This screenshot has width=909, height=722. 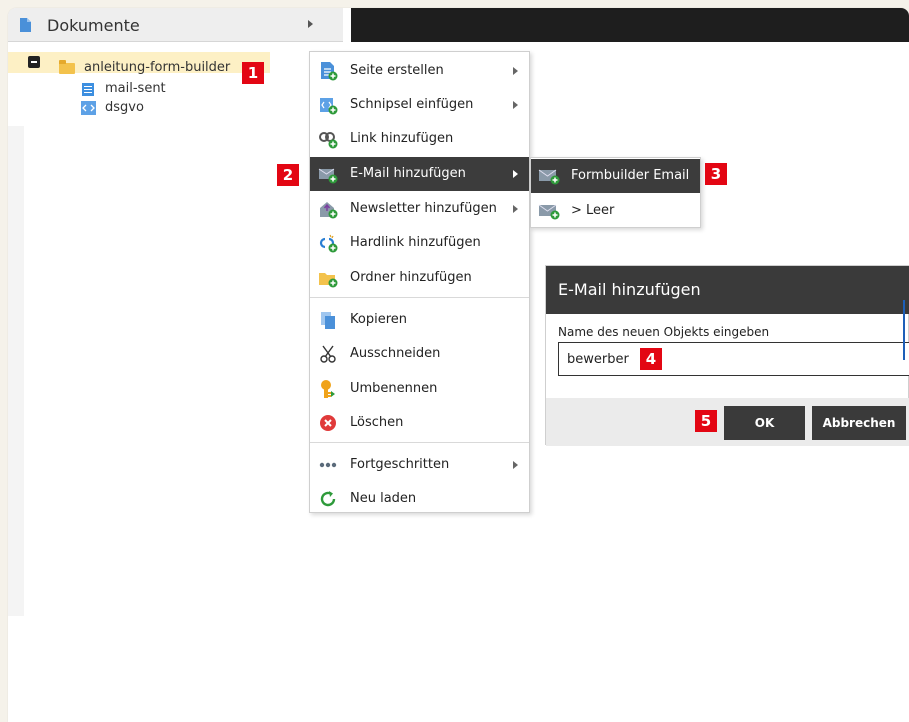 I want to click on menu-item-fortgeschritten: Fortgeschritten, so click(x=419, y=465).